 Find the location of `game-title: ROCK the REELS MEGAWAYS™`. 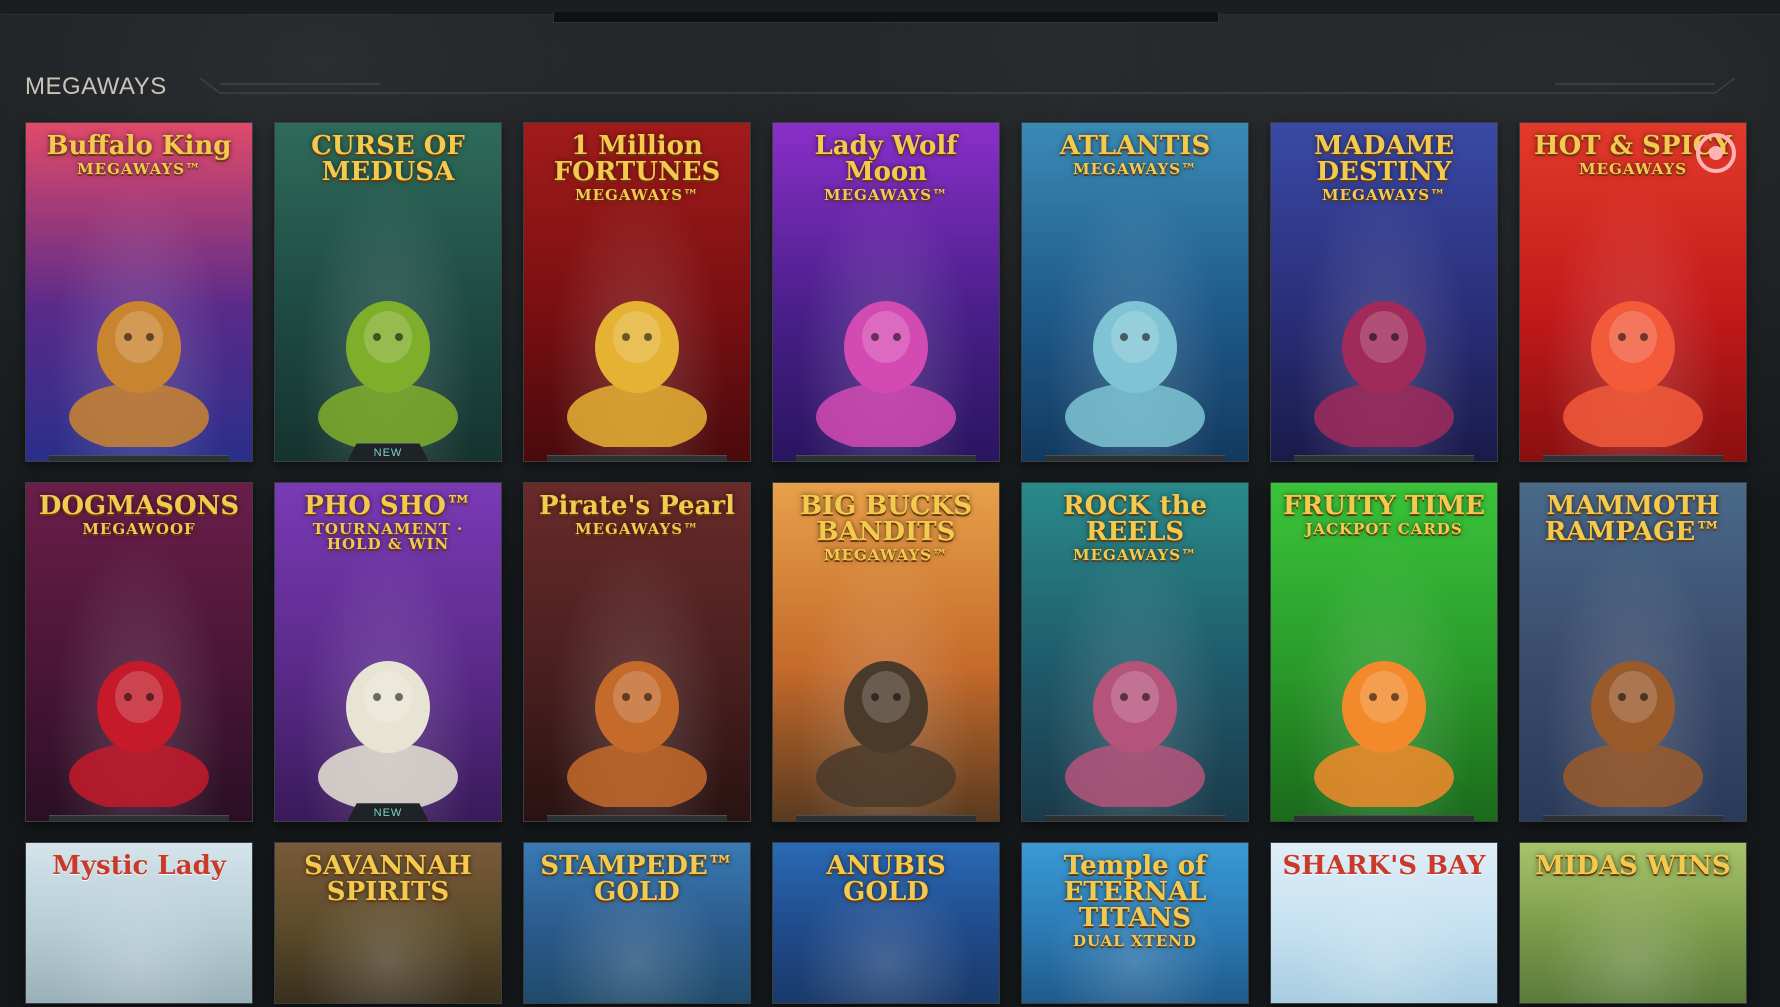

game-title: ROCK the REELS MEGAWAYS™ is located at coordinates (1135, 528).